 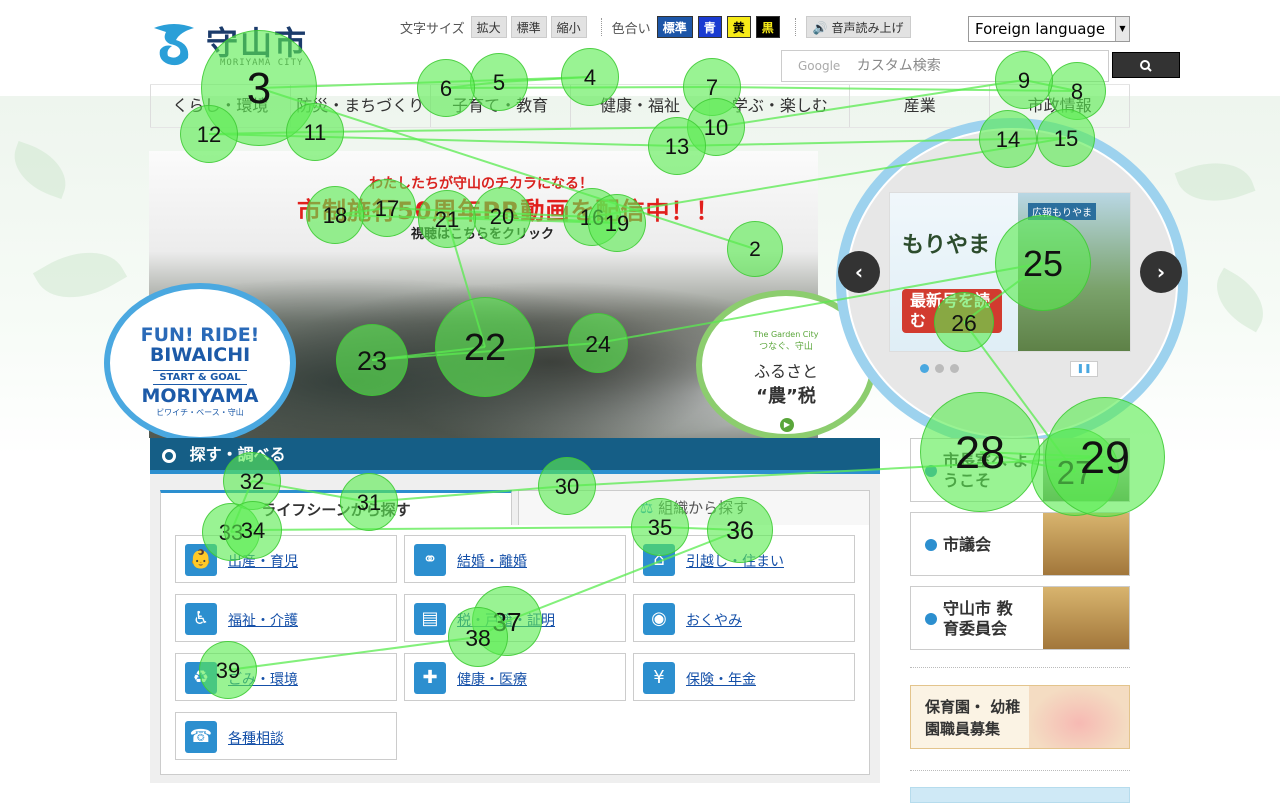 What do you see at coordinates (703, 508) in the screenshot?
I see `tab-organization-label: 組織から探す` at bounding box center [703, 508].